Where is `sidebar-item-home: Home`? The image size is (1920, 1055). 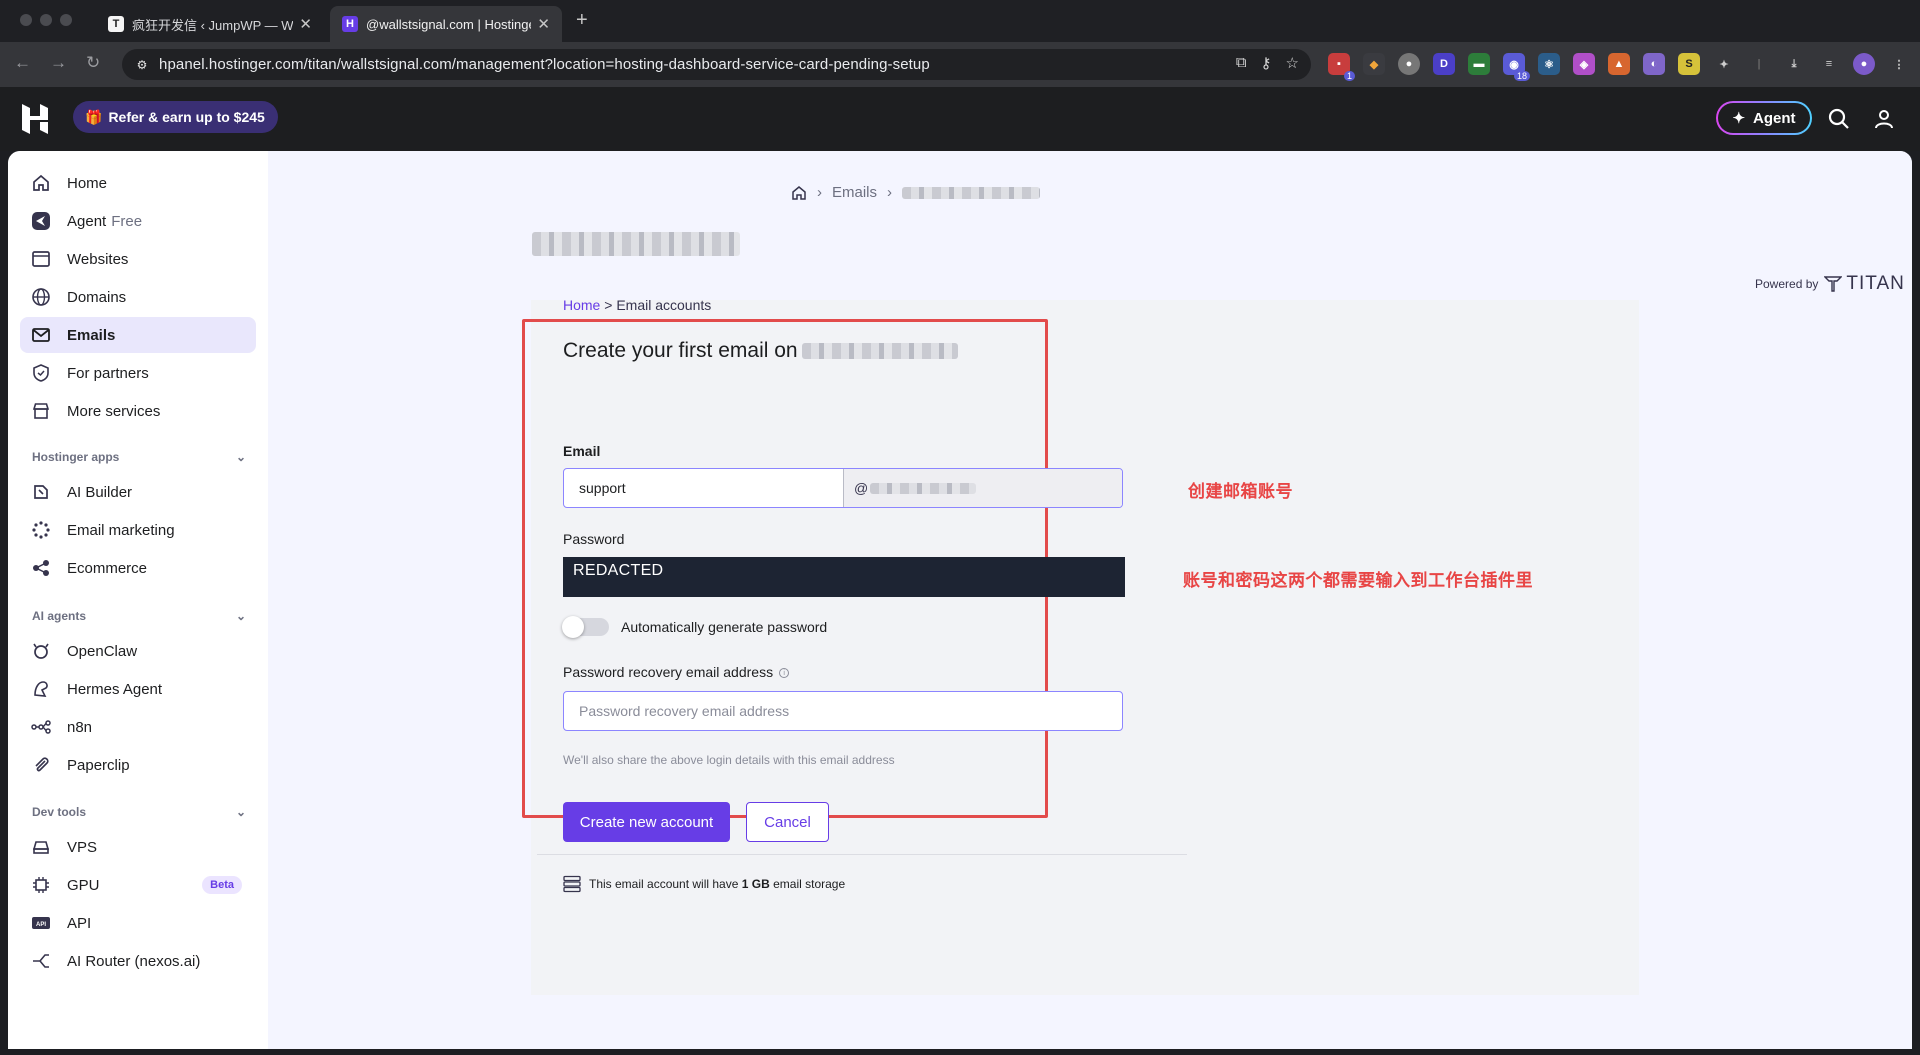
sidebar-item-home: Home is located at coordinates (138, 183).